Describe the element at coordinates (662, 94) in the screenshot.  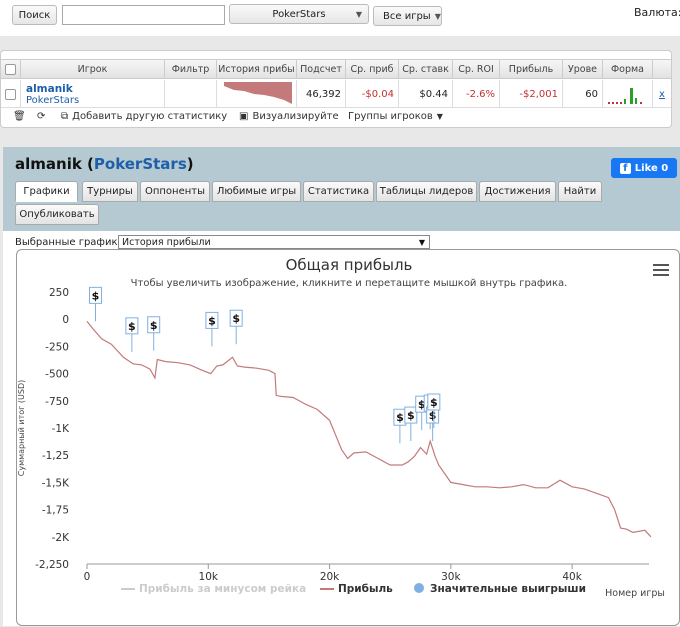
I see `remove-row-link: x` at that location.